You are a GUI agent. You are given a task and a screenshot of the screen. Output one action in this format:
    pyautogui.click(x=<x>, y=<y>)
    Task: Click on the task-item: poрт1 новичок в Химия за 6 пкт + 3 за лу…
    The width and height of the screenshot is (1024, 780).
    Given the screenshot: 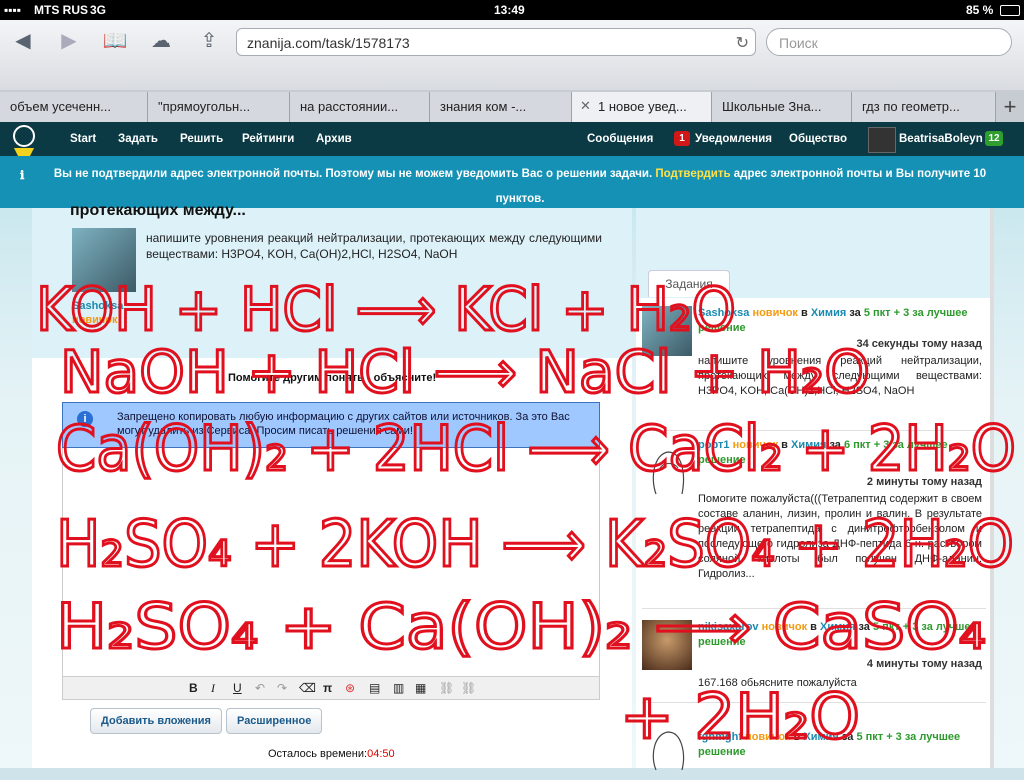 What is the action you would take?
    pyautogui.click(x=814, y=523)
    